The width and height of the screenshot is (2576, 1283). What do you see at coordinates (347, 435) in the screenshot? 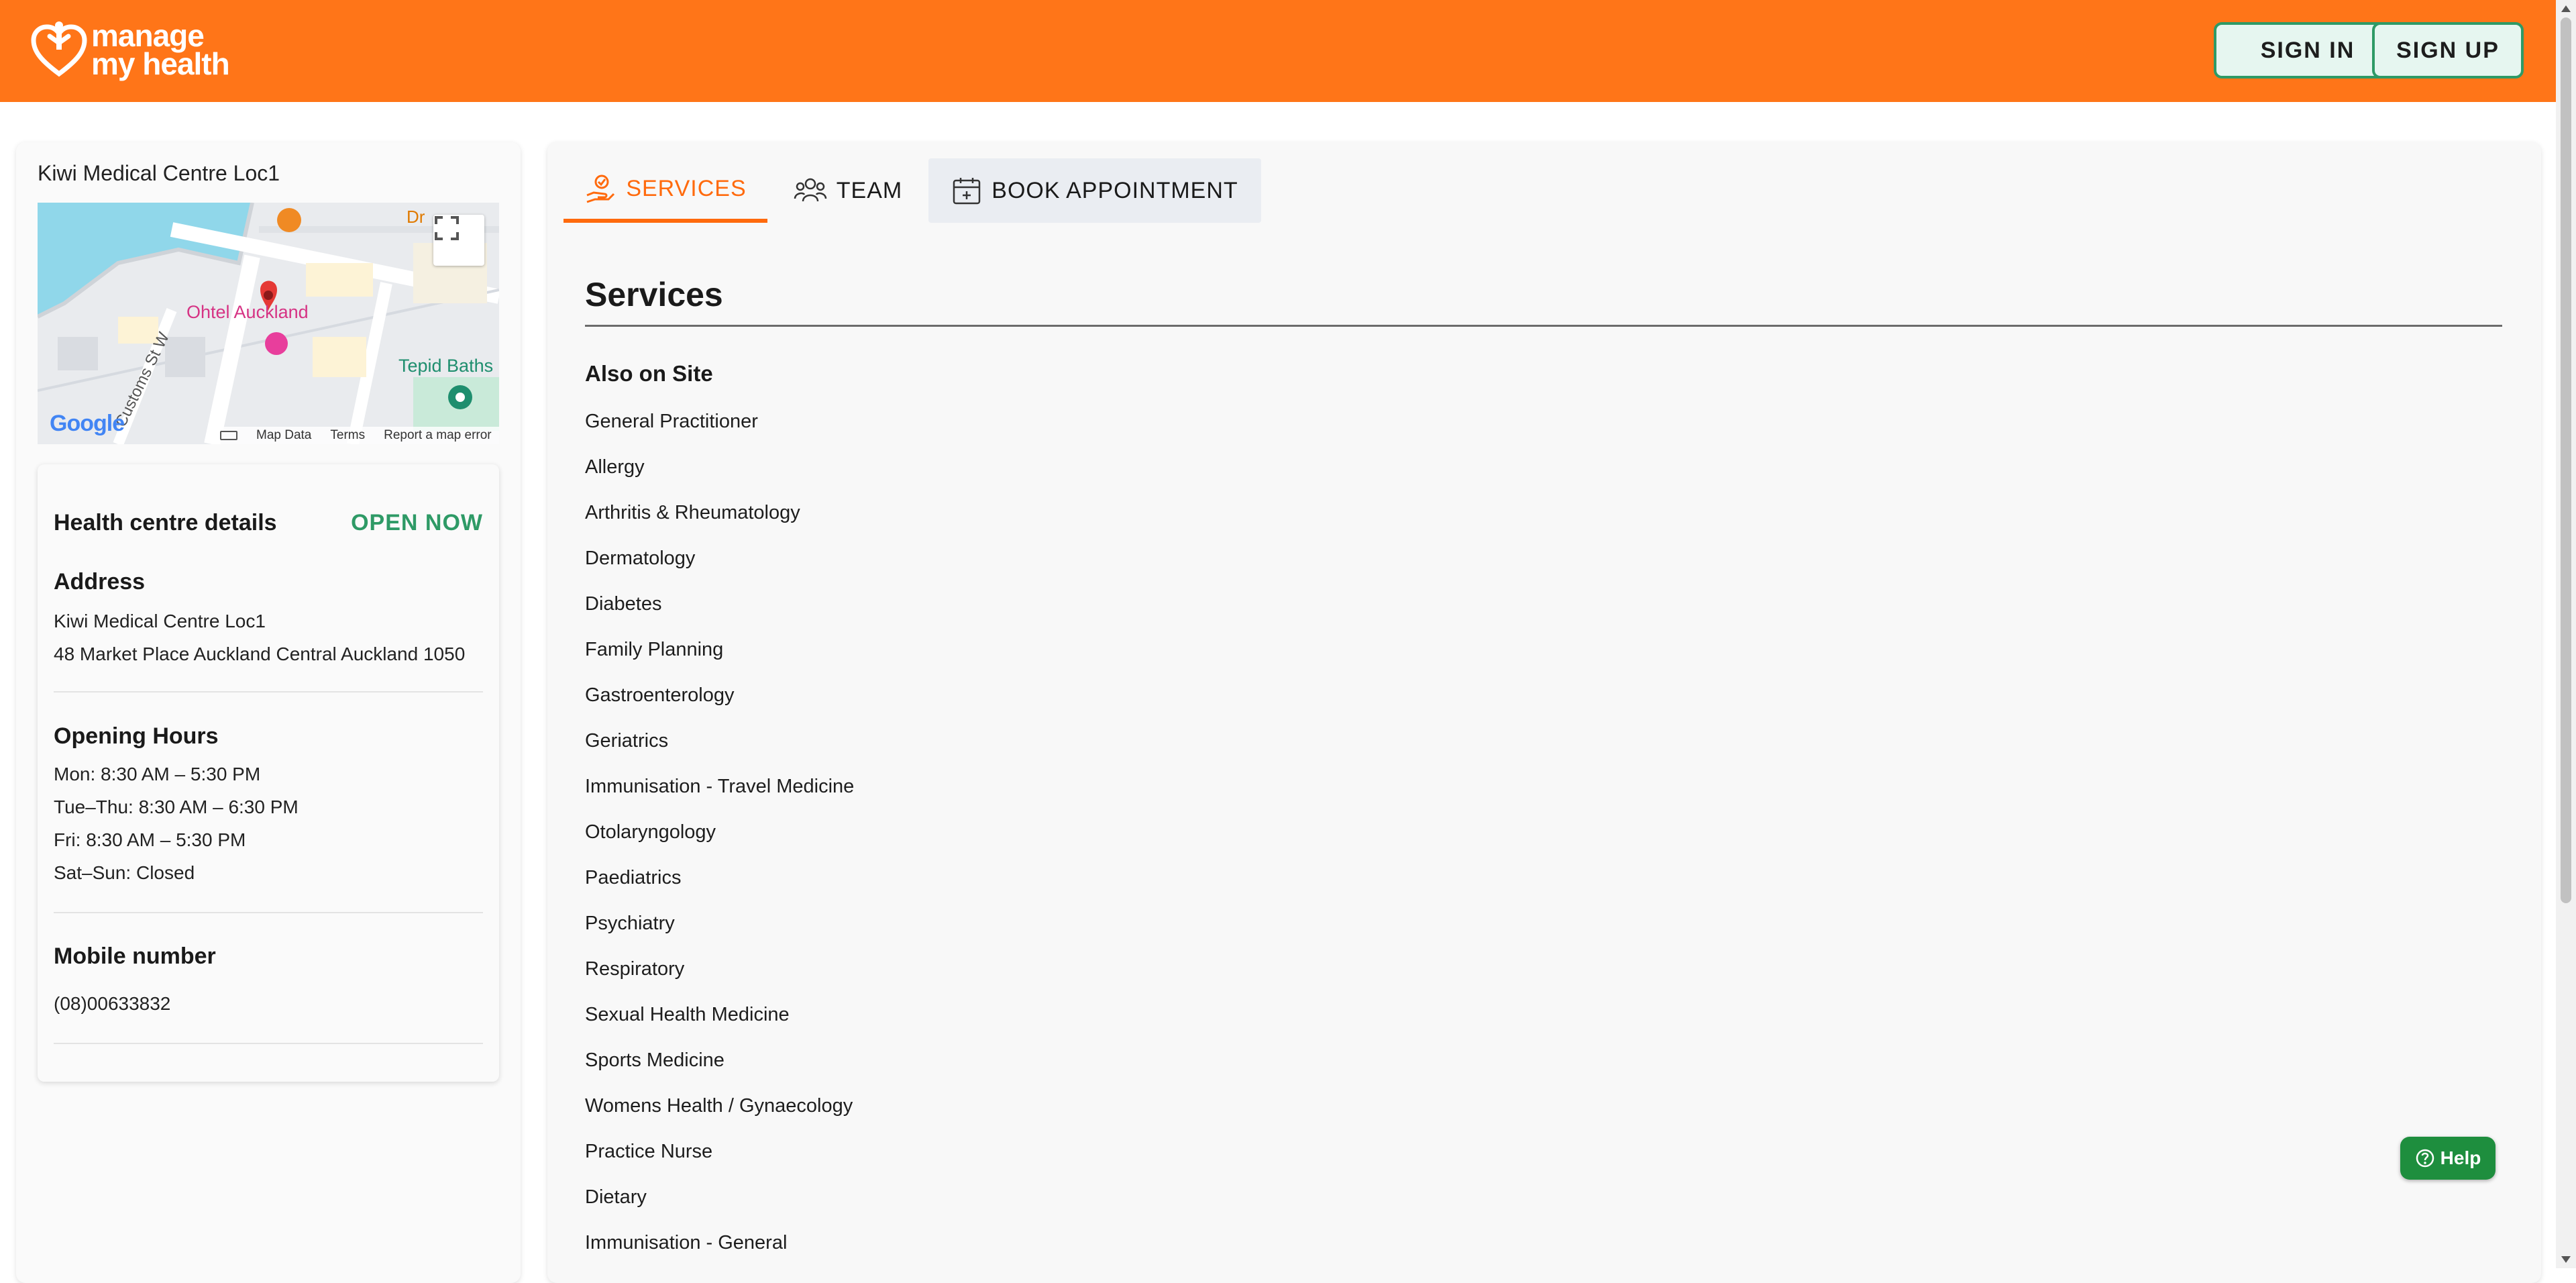
I see `map-terms-link: Terms` at bounding box center [347, 435].